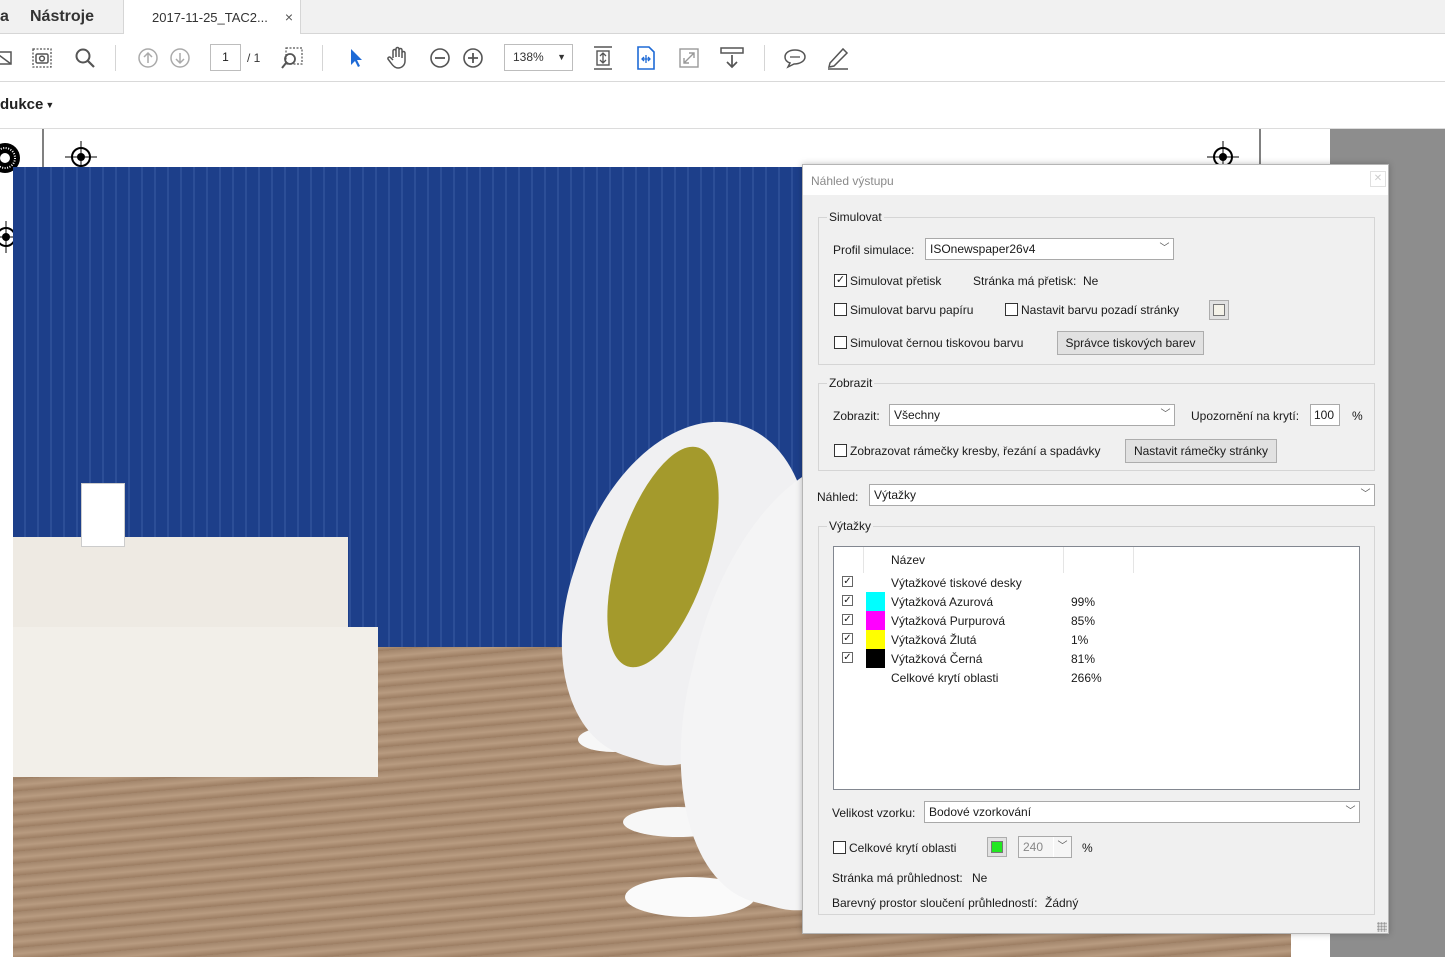 The height and width of the screenshot is (957, 1445). I want to click on sample-size-value: Bodové vzorkování, so click(980, 812).